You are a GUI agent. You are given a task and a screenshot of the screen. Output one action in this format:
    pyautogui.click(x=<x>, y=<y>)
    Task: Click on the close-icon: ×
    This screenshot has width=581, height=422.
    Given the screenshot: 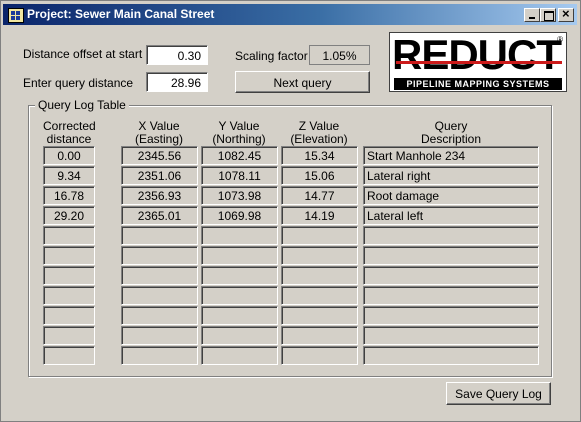 What is the action you would take?
    pyautogui.click(x=566, y=13)
    